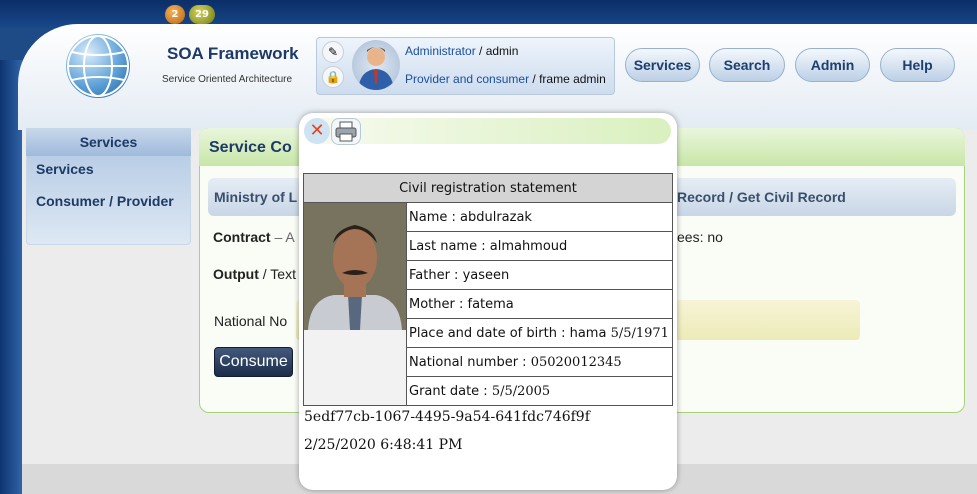  What do you see at coordinates (227, 79) in the screenshot?
I see `app-subtitle: Service Oriented Architecture` at bounding box center [227, 79].